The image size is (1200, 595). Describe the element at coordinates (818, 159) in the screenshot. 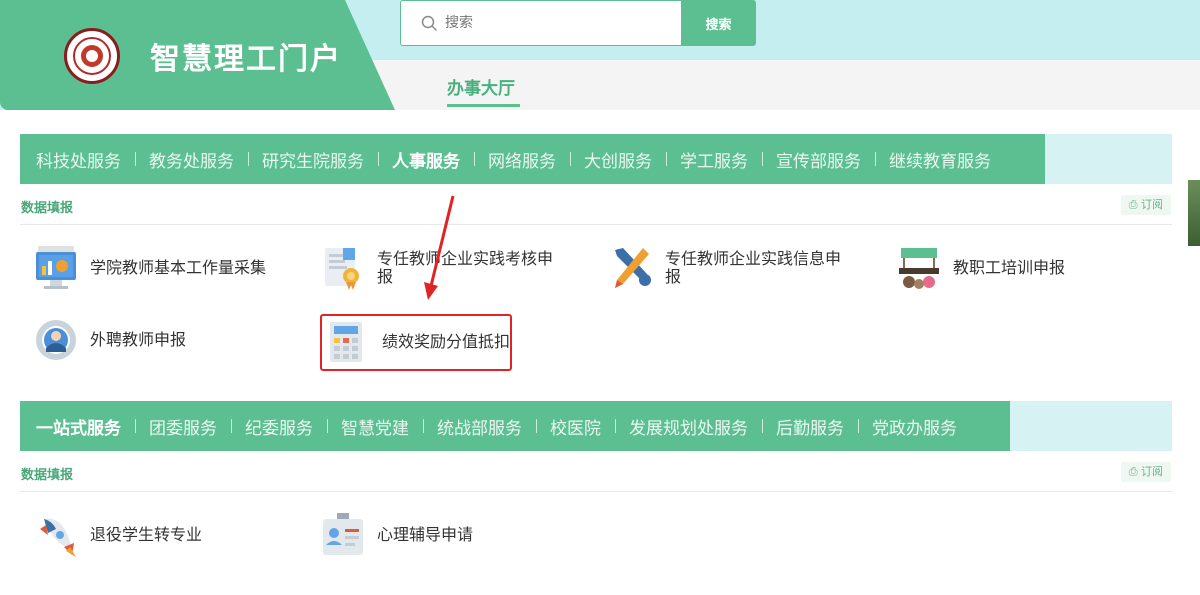

I see `tab-xuanchuan: 宣传部服务` at that location.